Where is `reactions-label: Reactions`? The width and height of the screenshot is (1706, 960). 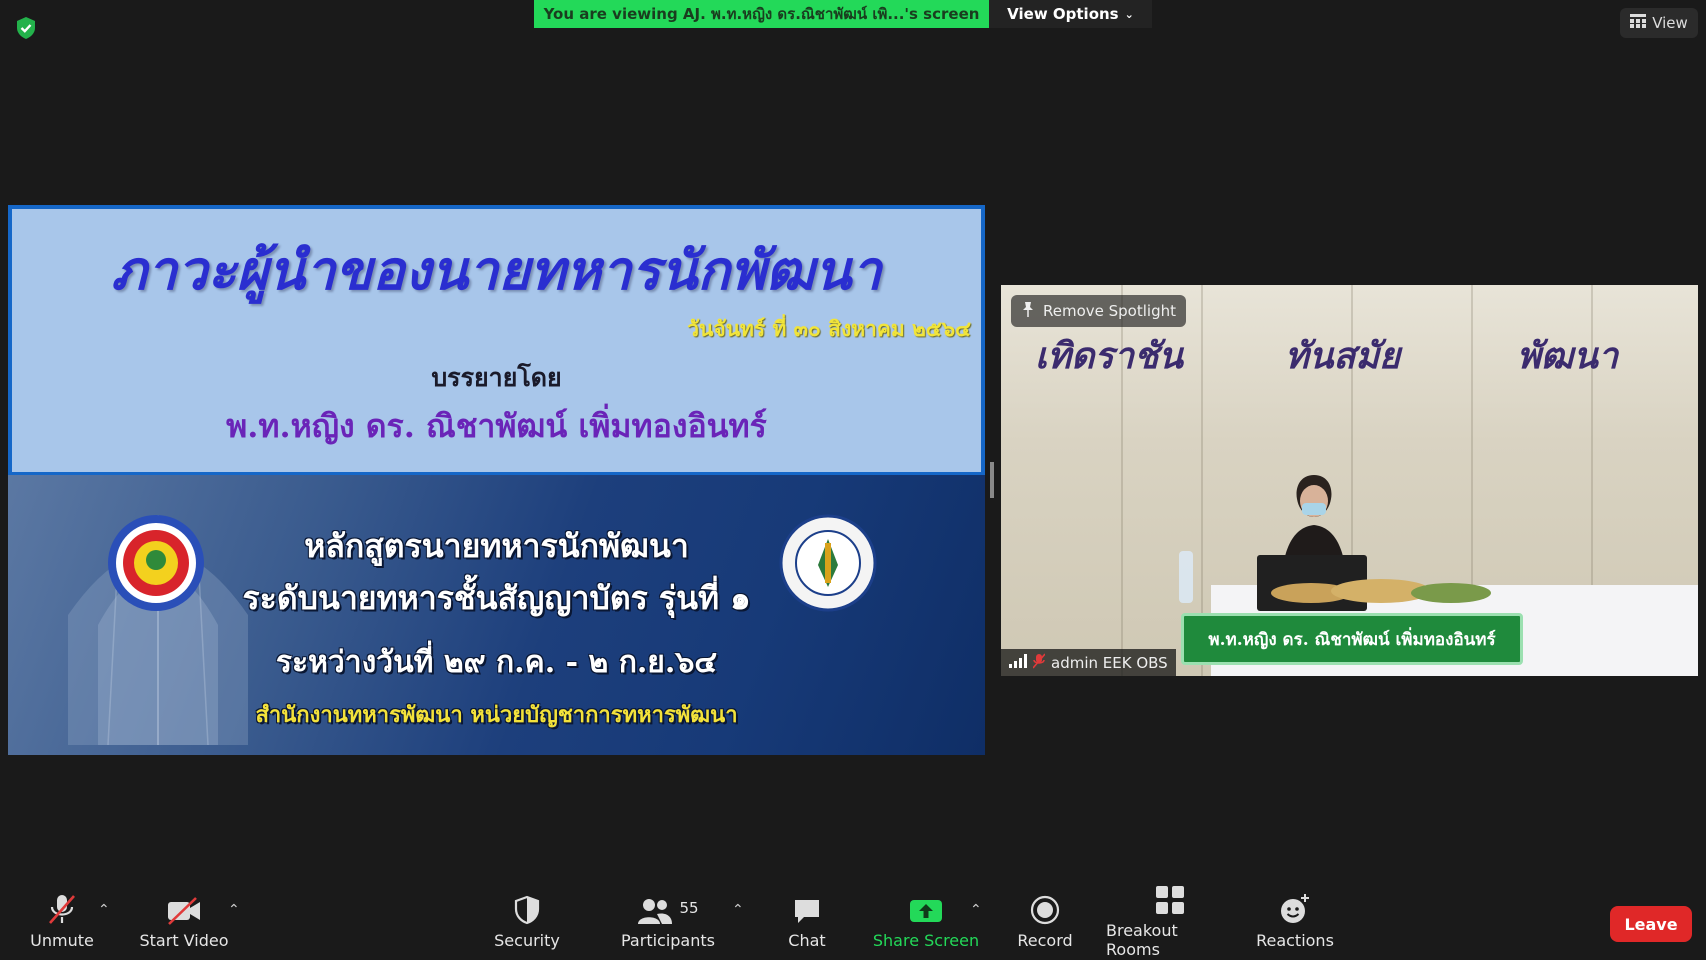 reactions-label: Reactions is located at coordinates (1295, 940).